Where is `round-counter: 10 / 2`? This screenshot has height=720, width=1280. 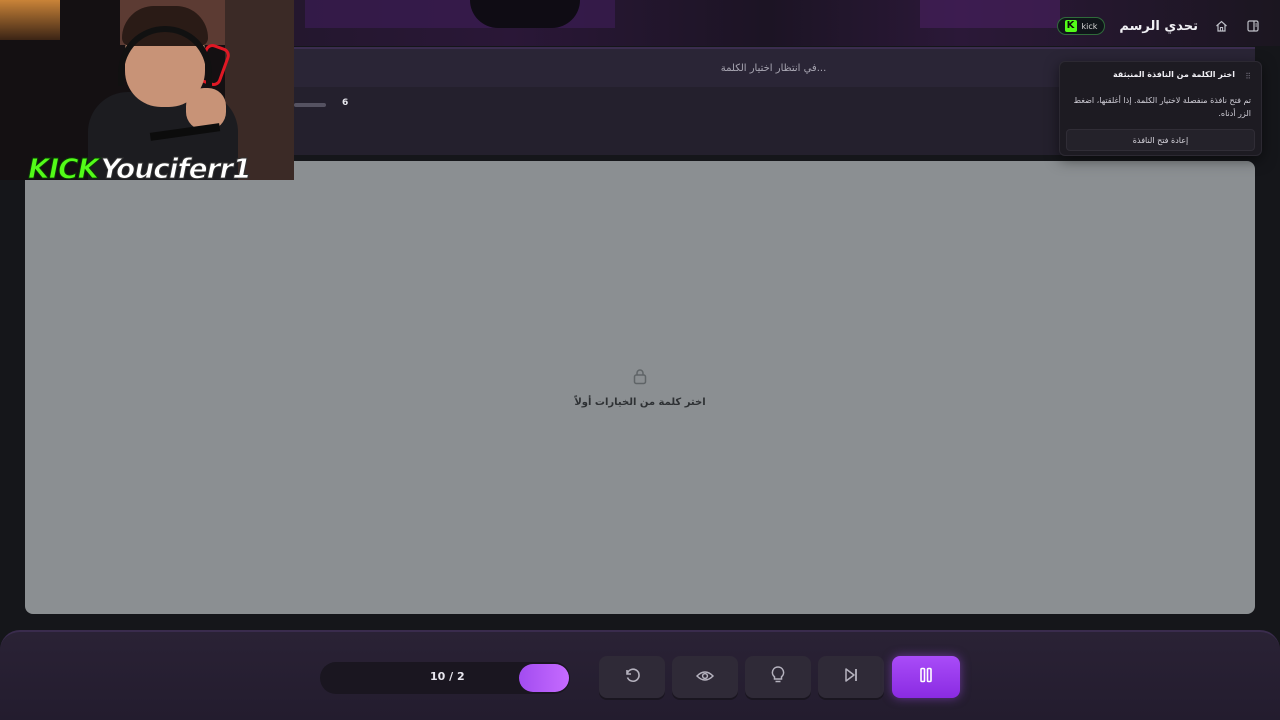 round-counter: 10 / 2 is located at coordinates (447, 676).